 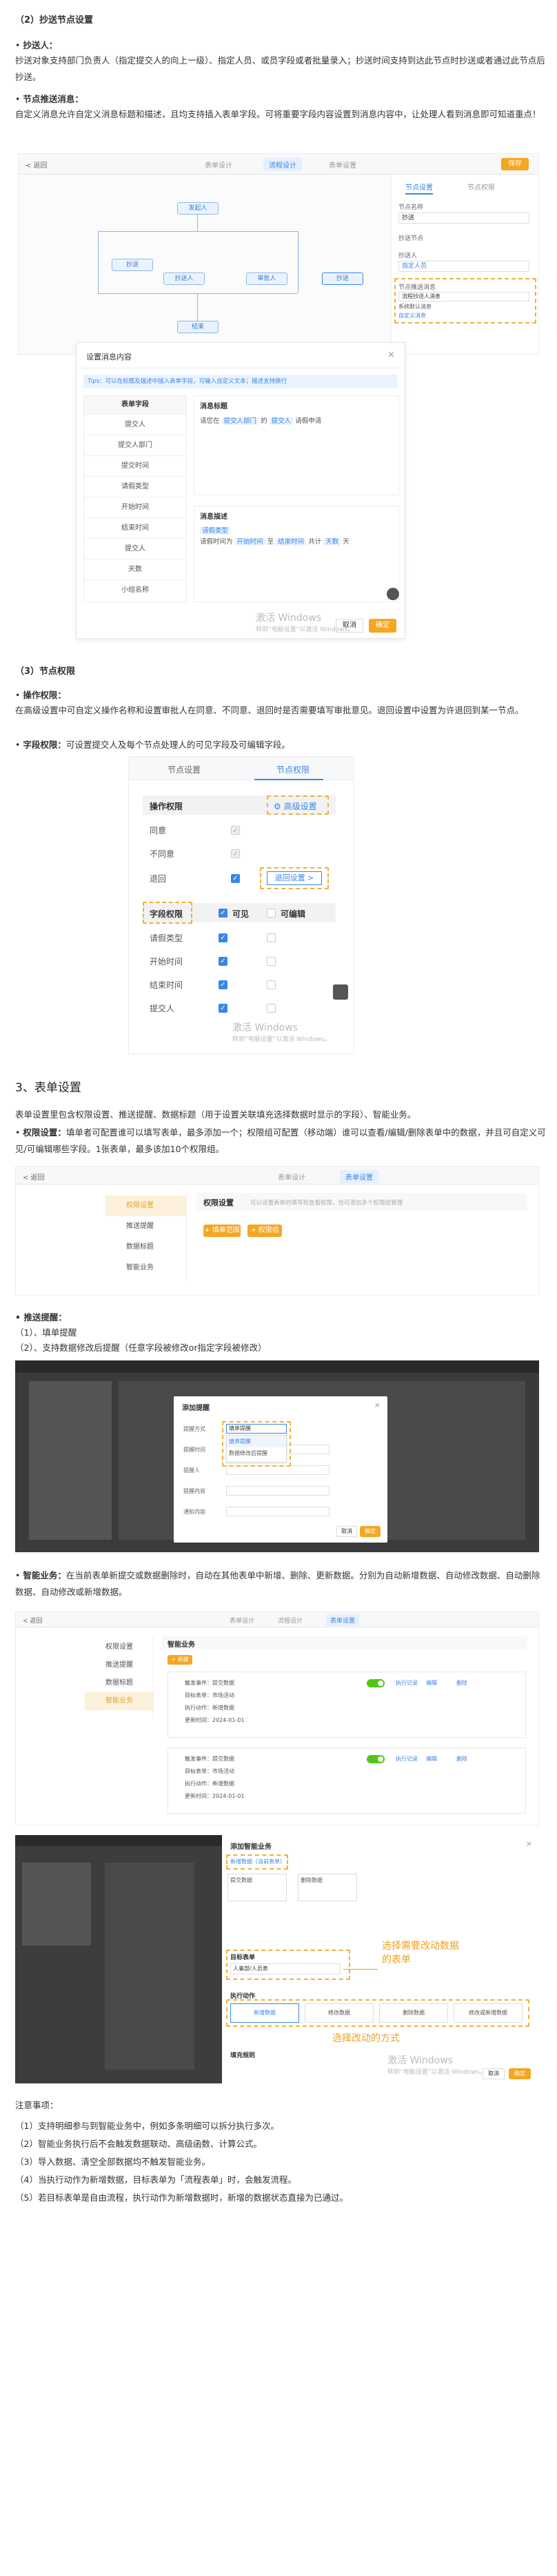 I want to click on tab-node-permission: 节点权限, so click(x=293, y=769).